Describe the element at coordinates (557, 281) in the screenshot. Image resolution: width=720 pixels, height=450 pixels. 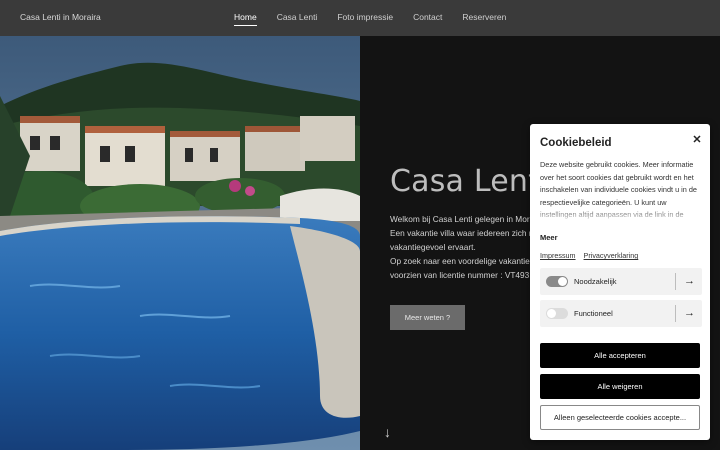
I see `necessary-toggle` at that location.